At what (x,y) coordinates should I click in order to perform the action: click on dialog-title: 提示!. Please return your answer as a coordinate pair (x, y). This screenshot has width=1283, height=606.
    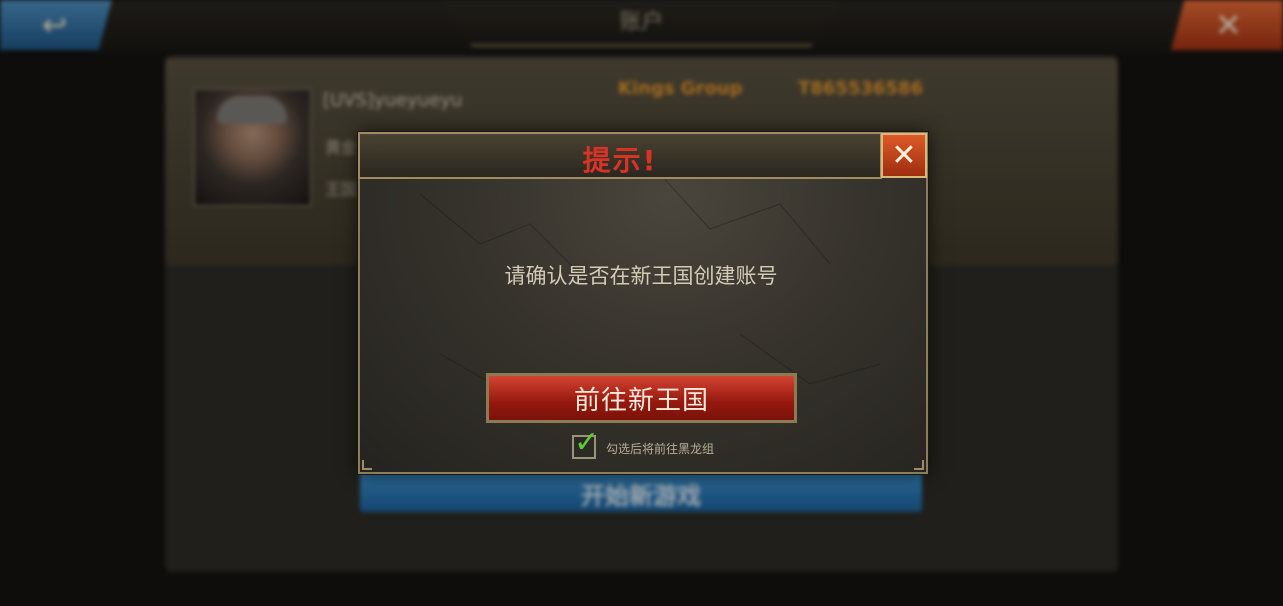
    Looking at the image, I should click on (620, 160).